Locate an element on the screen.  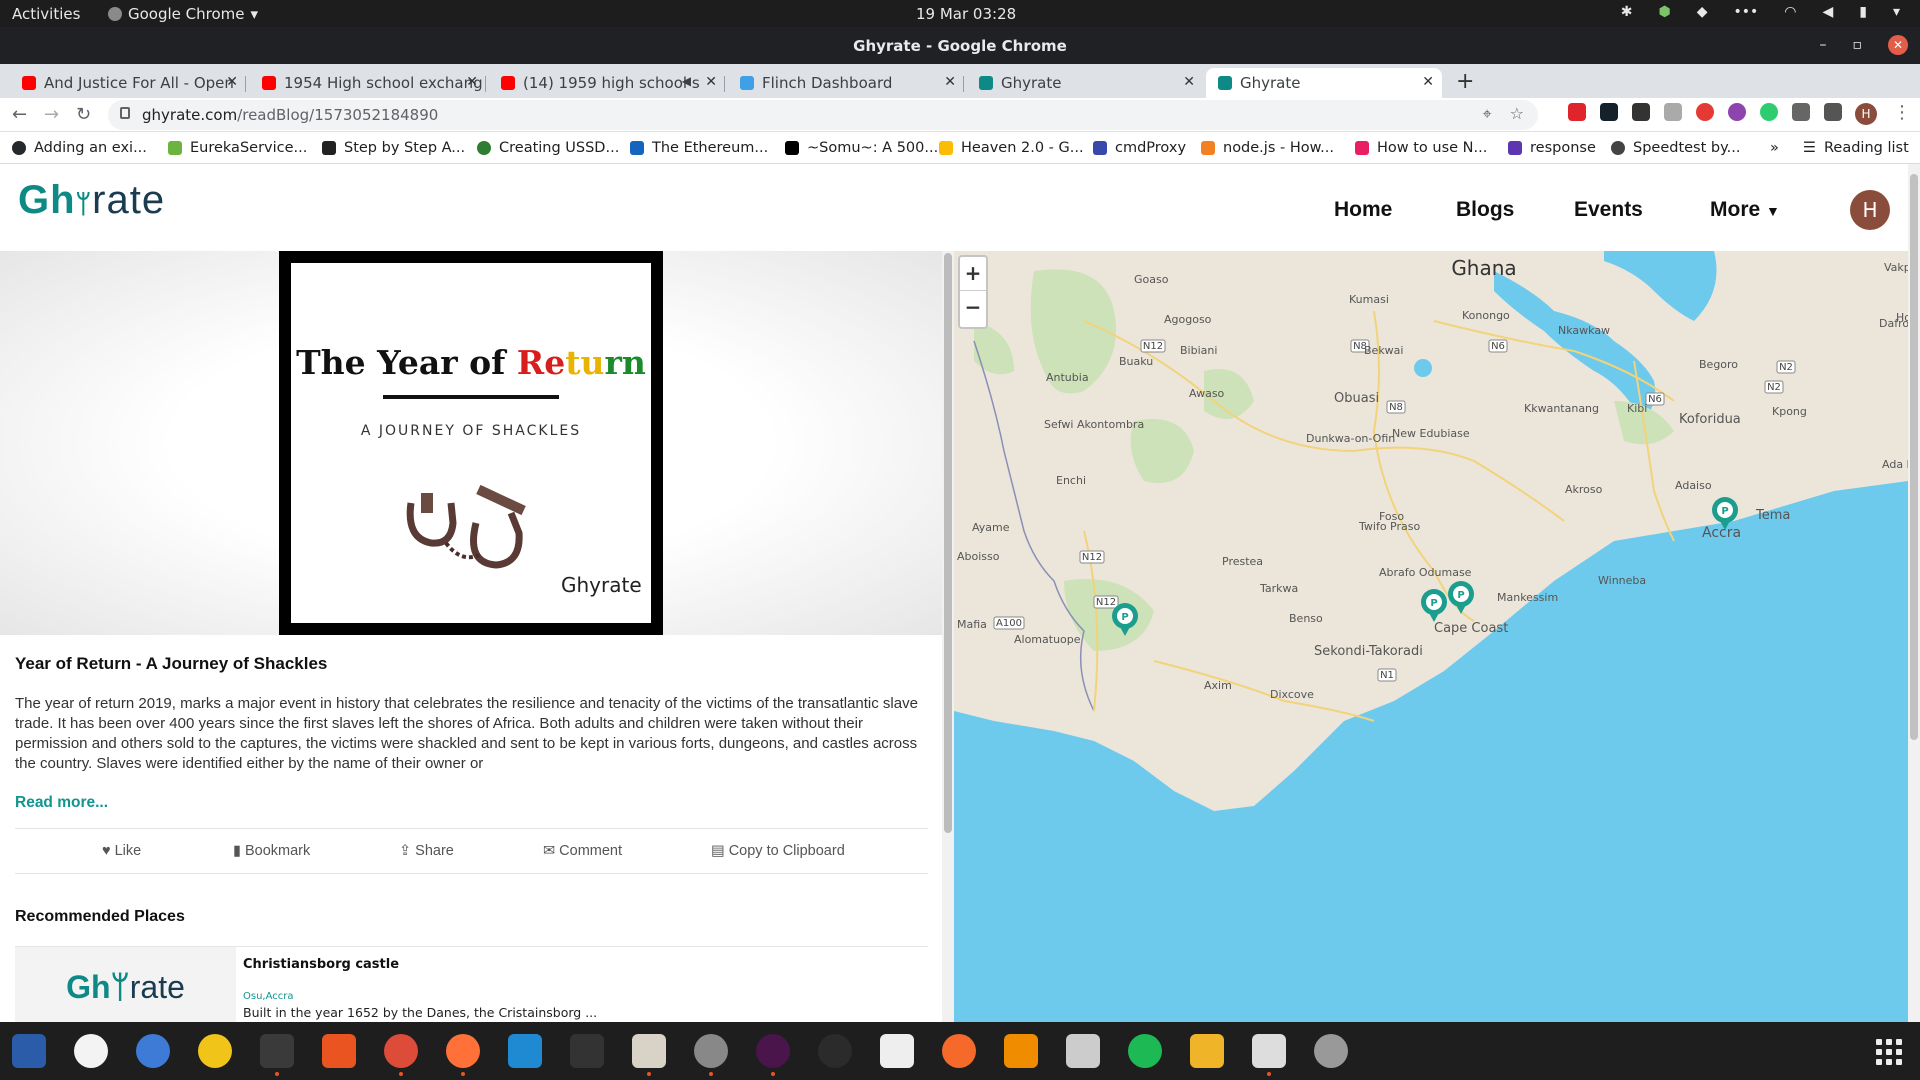
tab-5: Ghyrate ✕ is located at coordinates (1085, 83).